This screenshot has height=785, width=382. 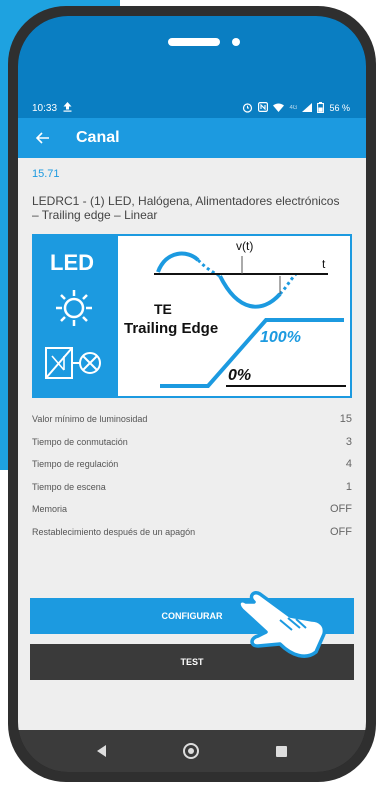 I want to click on back-arrow-icon, so click(x=43, y=138).